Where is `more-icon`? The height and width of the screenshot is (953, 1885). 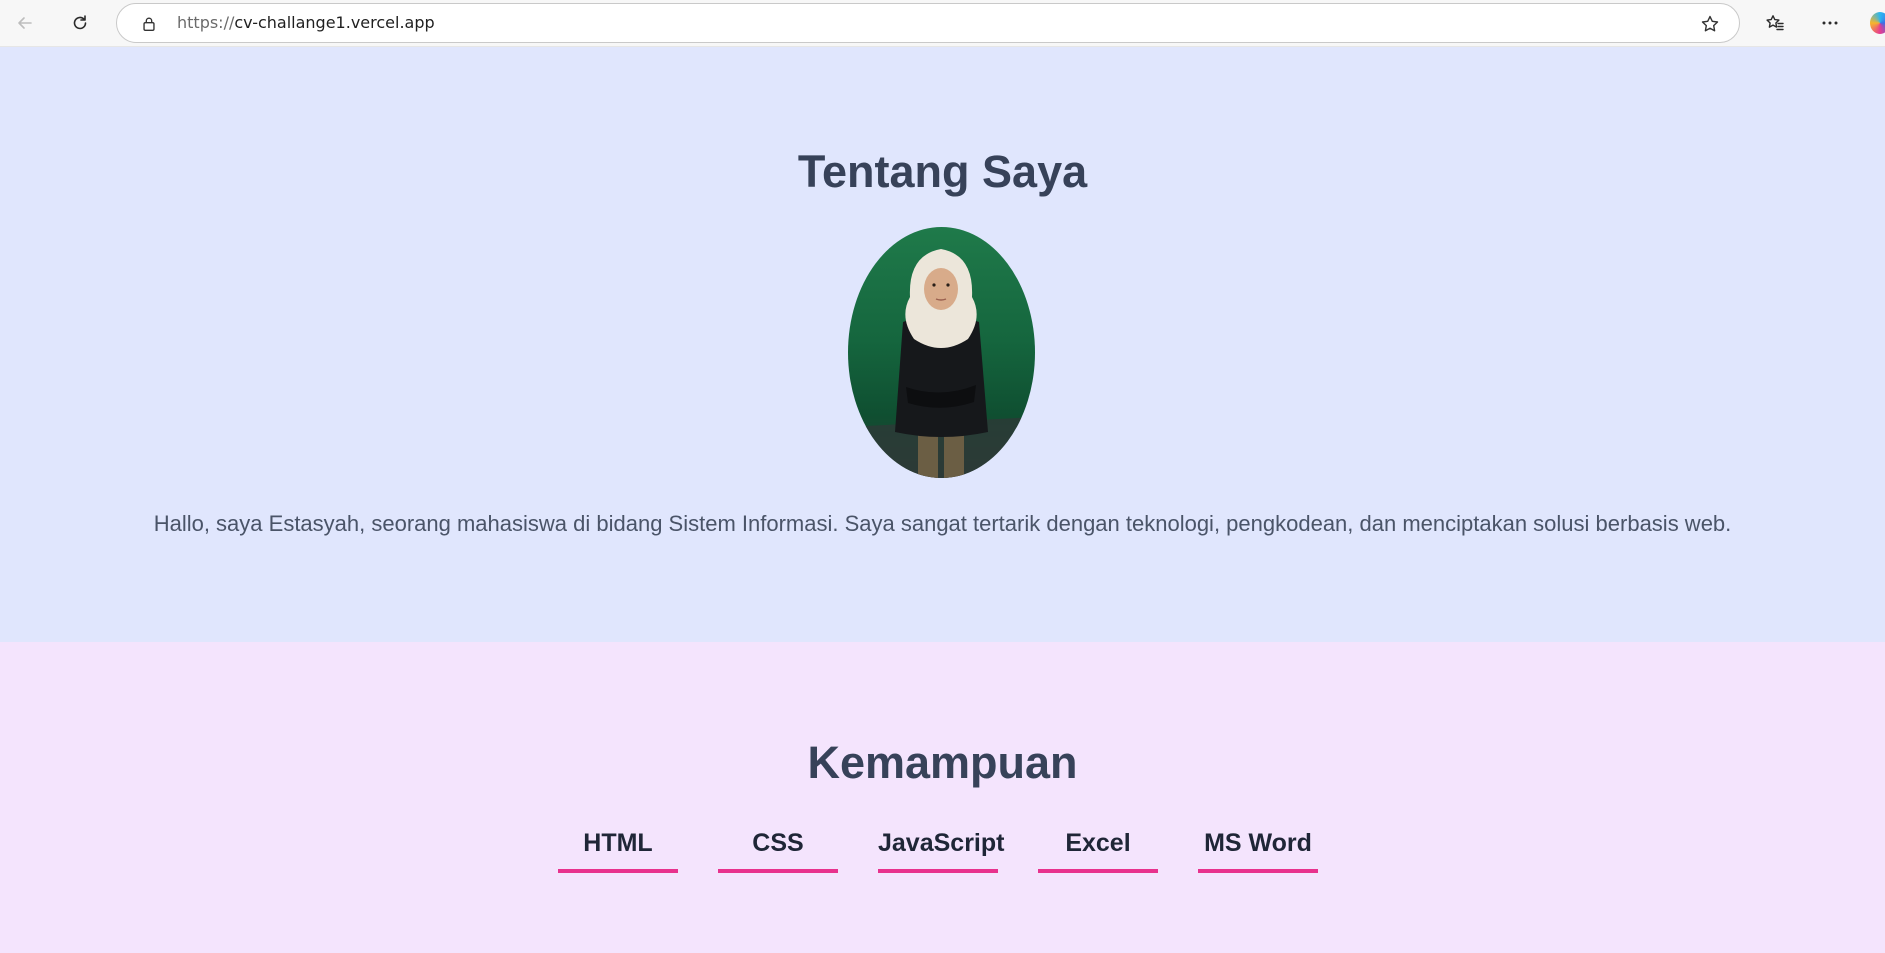 more-icon is located at coordinates (1830, 23).